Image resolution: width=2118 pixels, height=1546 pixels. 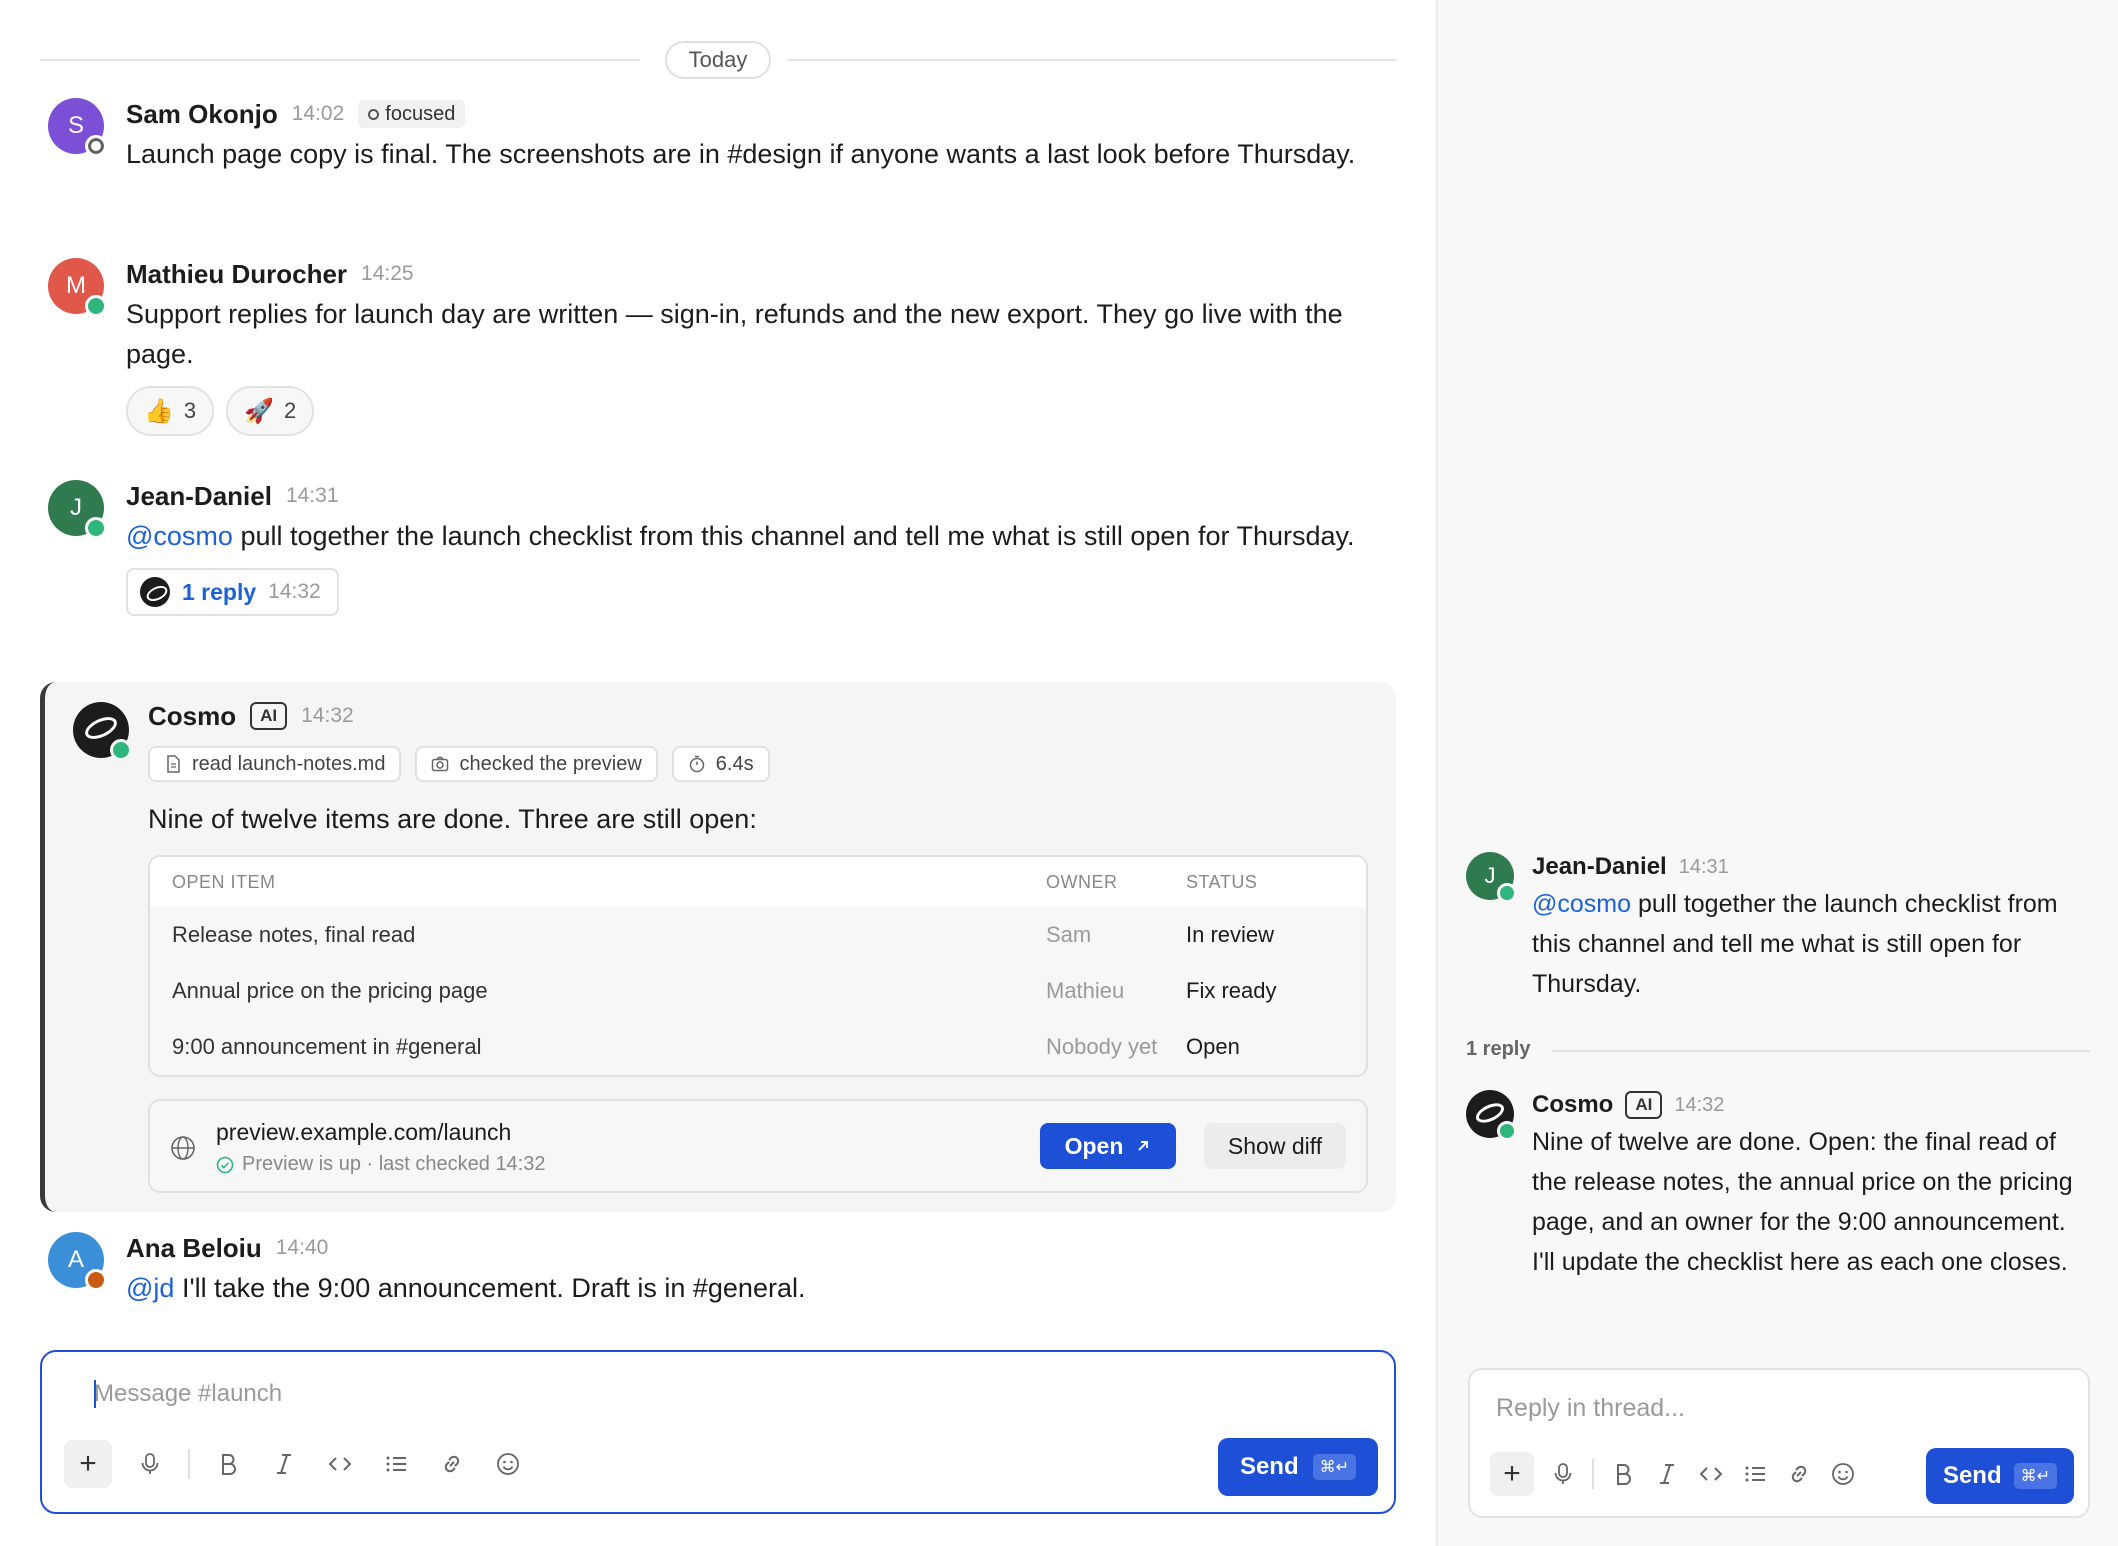 What do you see at coordinates (270, 411) in the screenshot?
I see `reaction-rocket: 🚀 2` at bounding box center [270, 411].